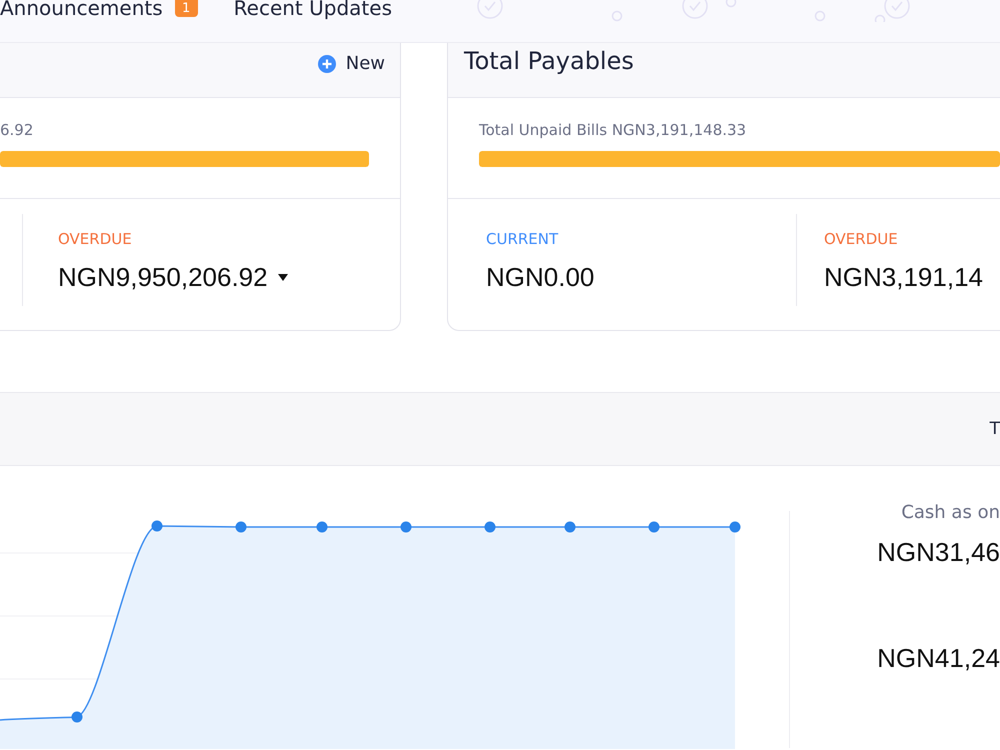 The image size is (1000, 750). Describe the element at coordinates (99, 9) in the screenshot. I see `tab: Announcements 1` at that location.